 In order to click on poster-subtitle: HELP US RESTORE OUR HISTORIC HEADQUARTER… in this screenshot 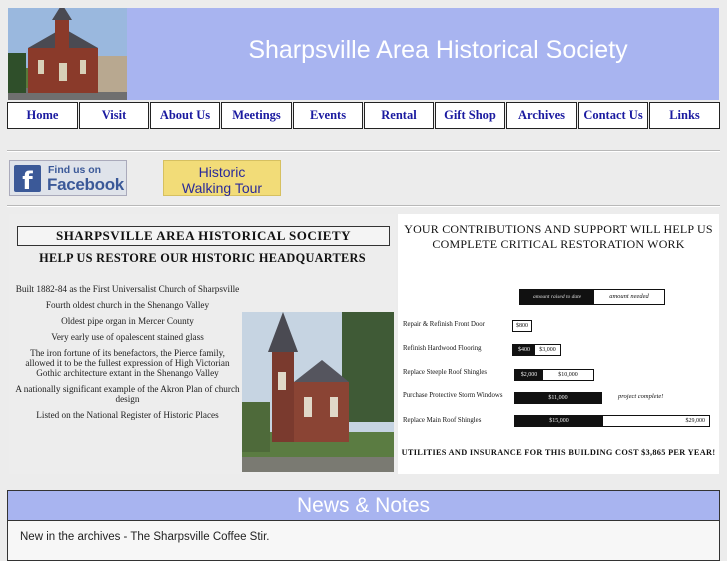, I will do `click(202, 258)`.